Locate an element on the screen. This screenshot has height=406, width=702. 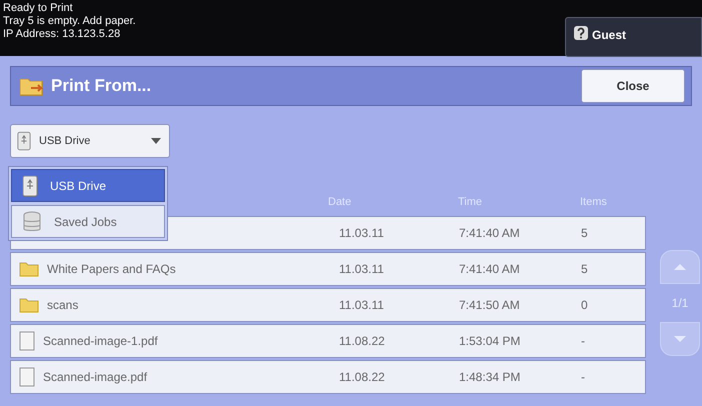
file-row: scans 11.03.11 7:41:50 AM 0 is located at coordinates (328, 305).